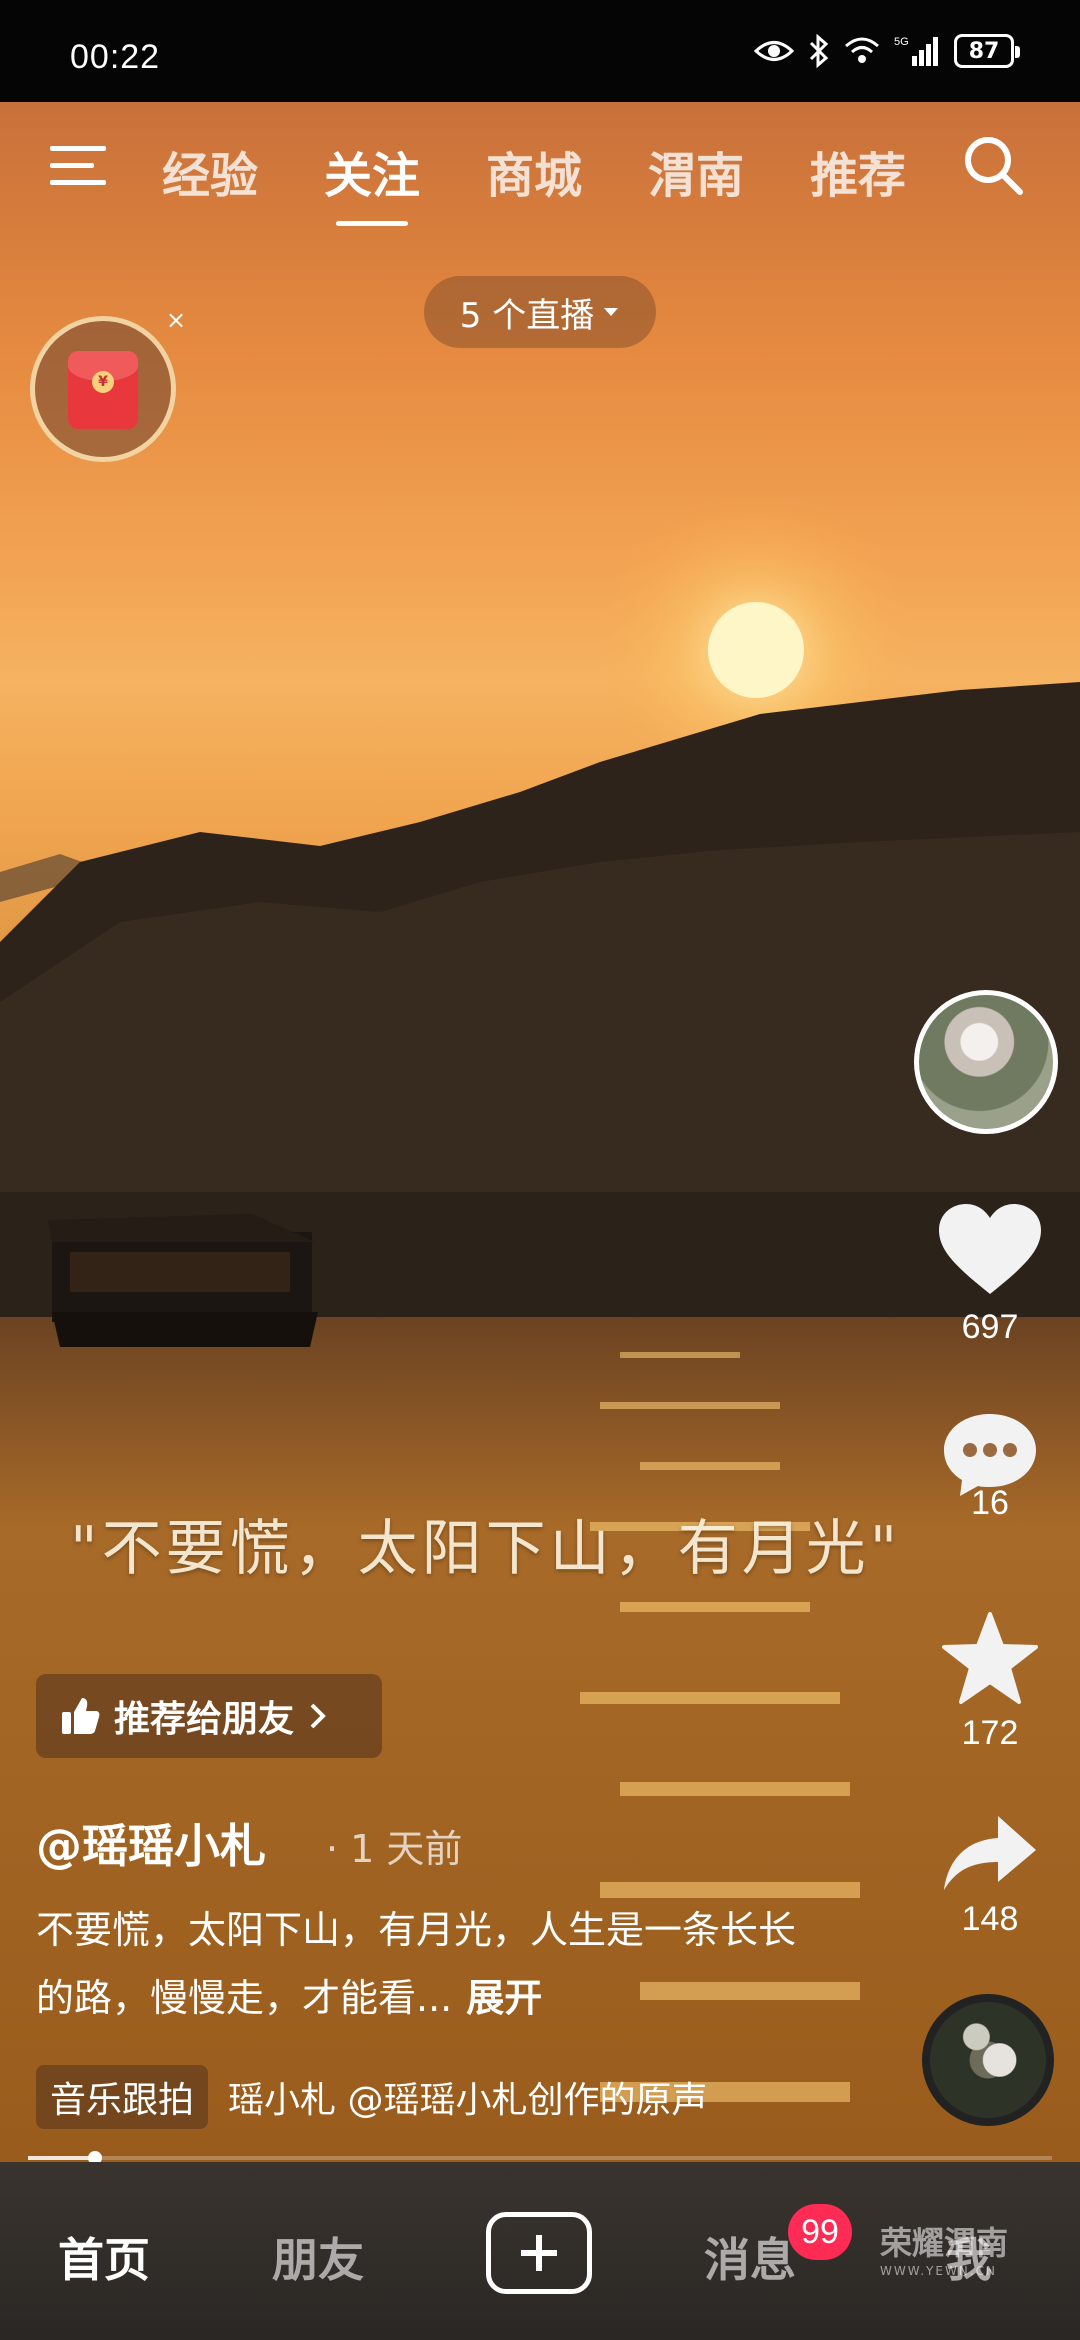 The height and width of the screenshot is (2340, 1080). I want to click on status-bar: 00:22 5G 87, so click(540, 51).